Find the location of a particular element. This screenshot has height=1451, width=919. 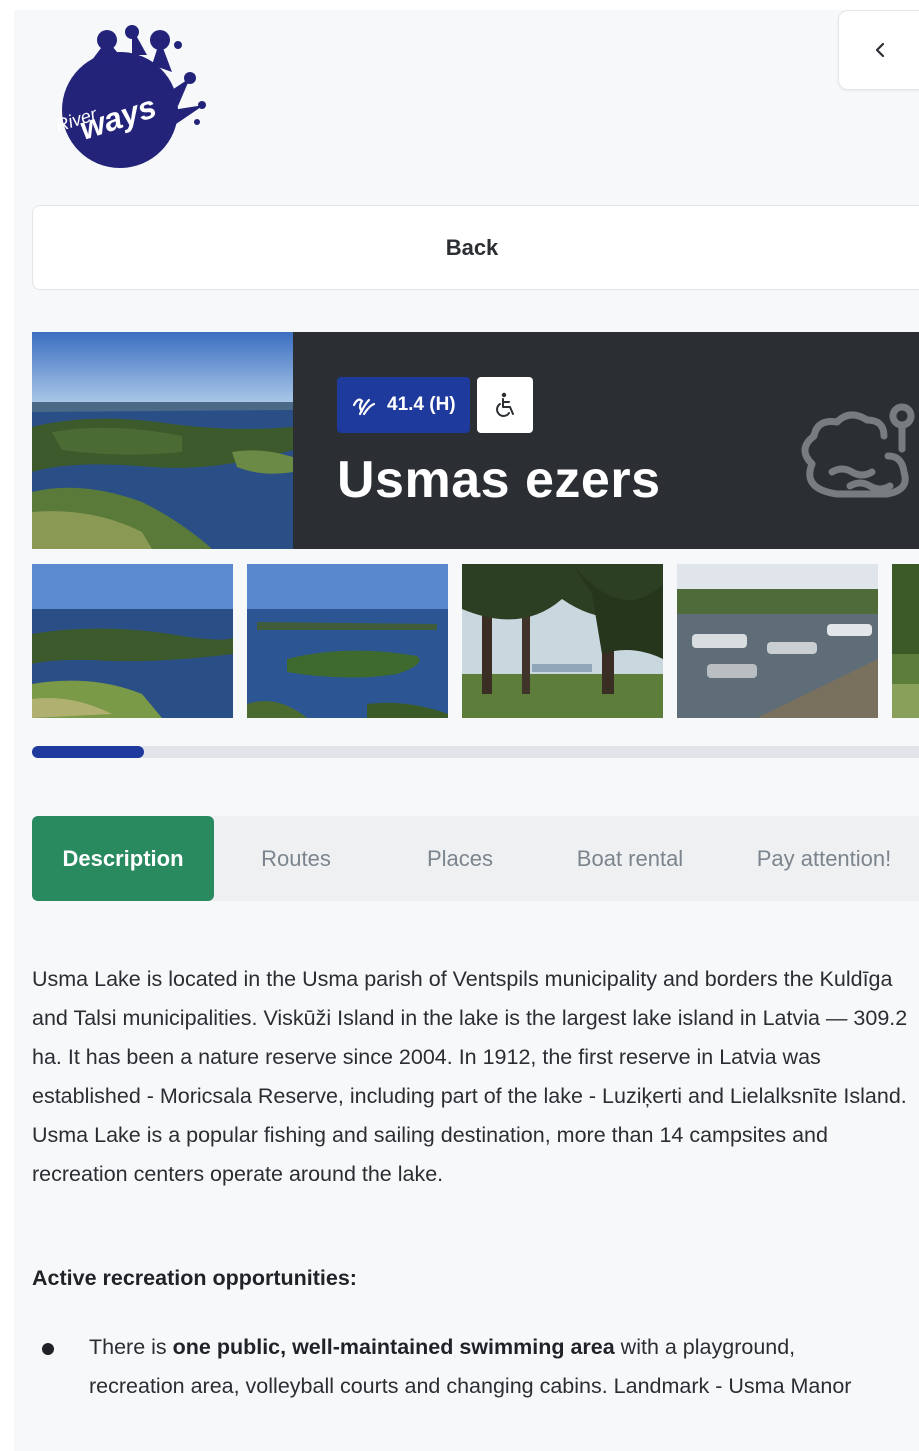

hero-photo is located at coordinates (162, 440).